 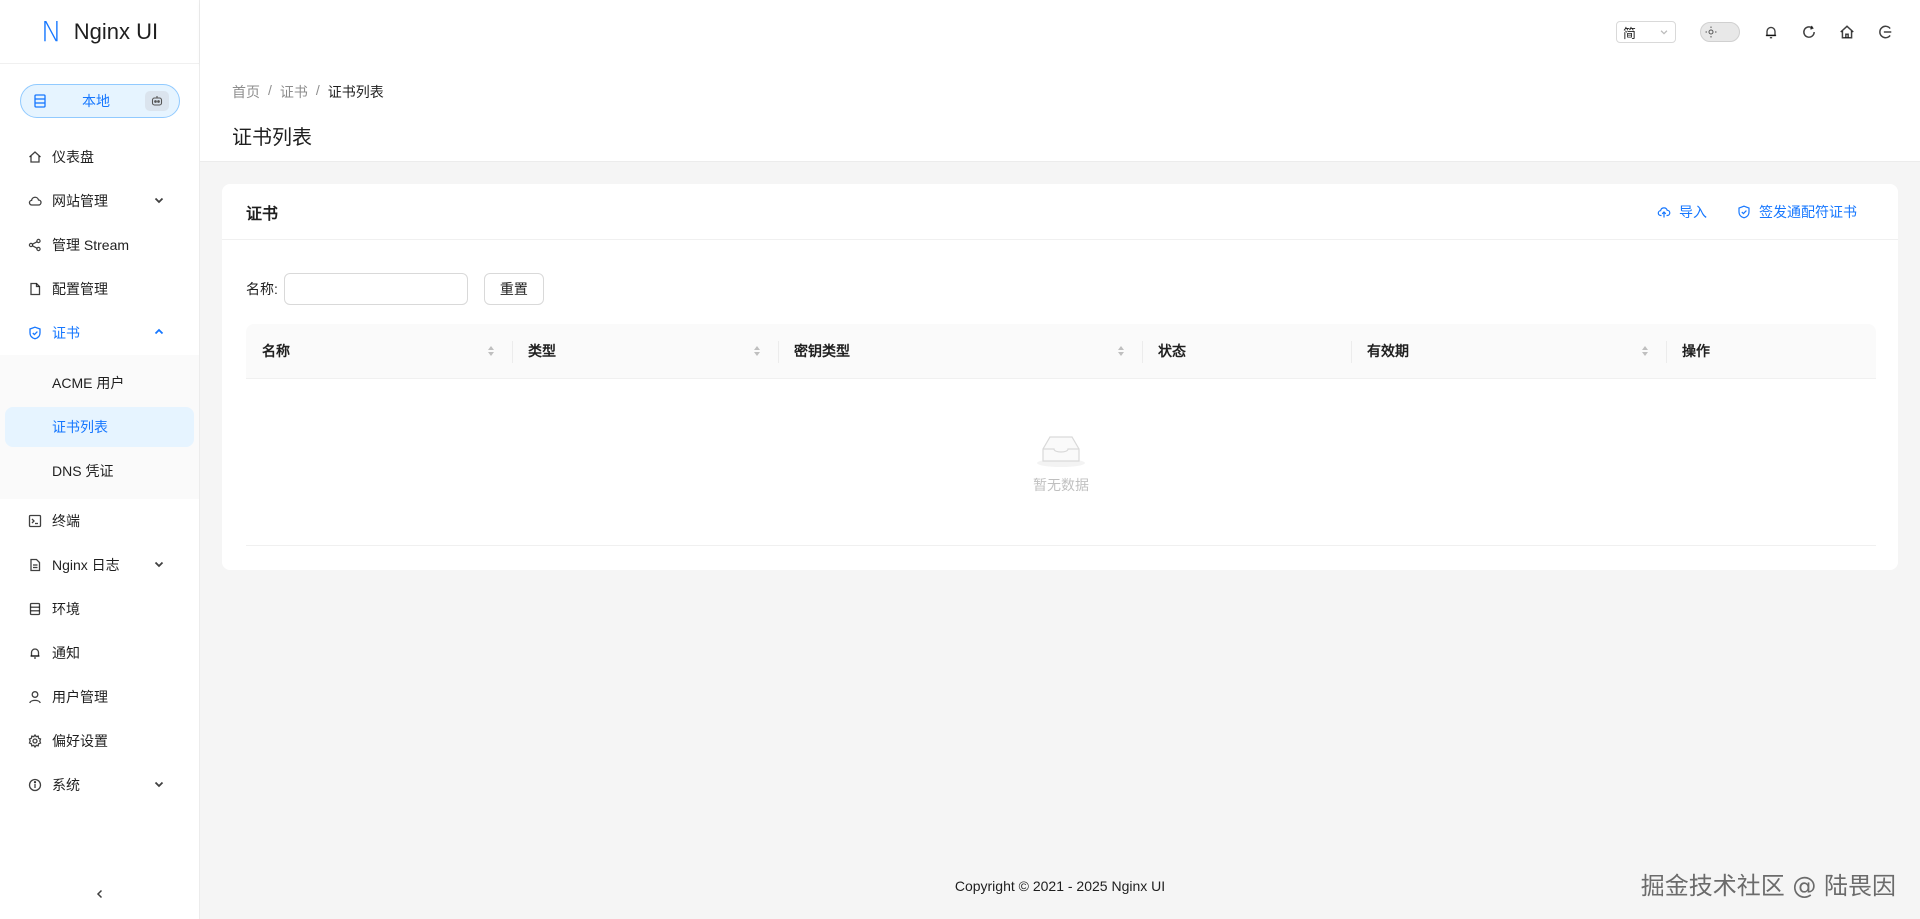 What do you see at coordinates (1646, 32) in the screenshot?
I see `language-select: 简` at bounding box center [1646, 32].